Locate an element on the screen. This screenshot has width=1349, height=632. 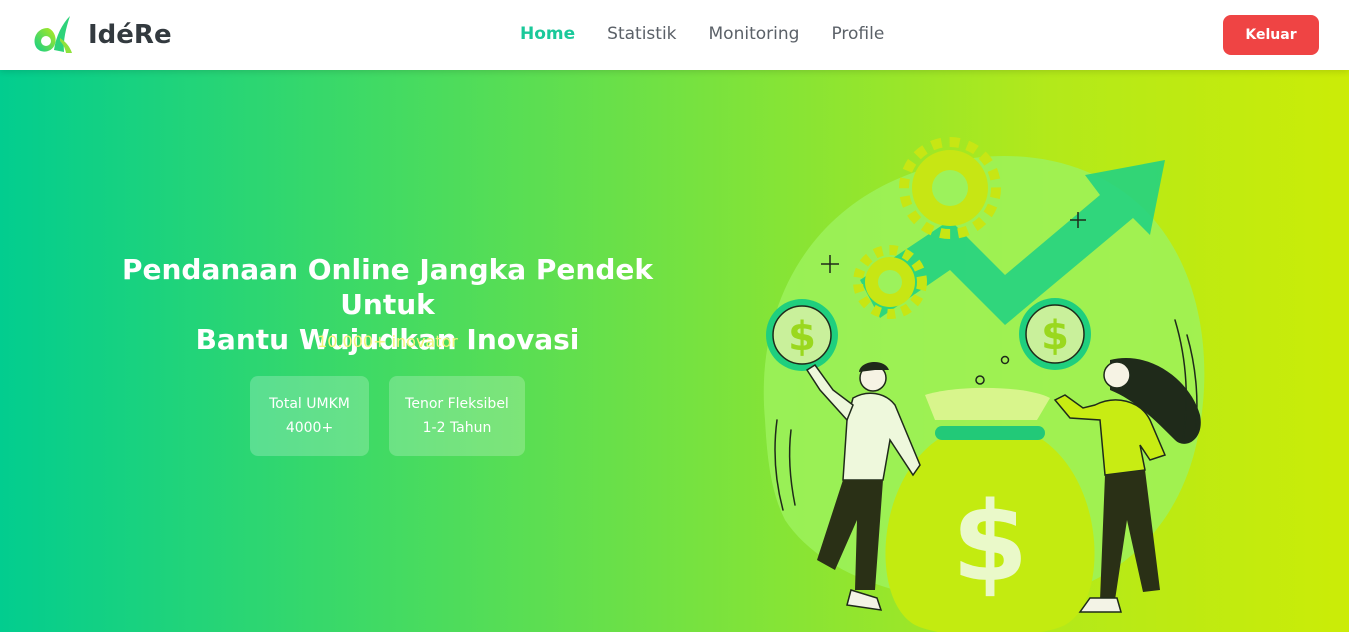
main-nav: Home Statistik Monitoring Profile is located at coordinates (718, 34).